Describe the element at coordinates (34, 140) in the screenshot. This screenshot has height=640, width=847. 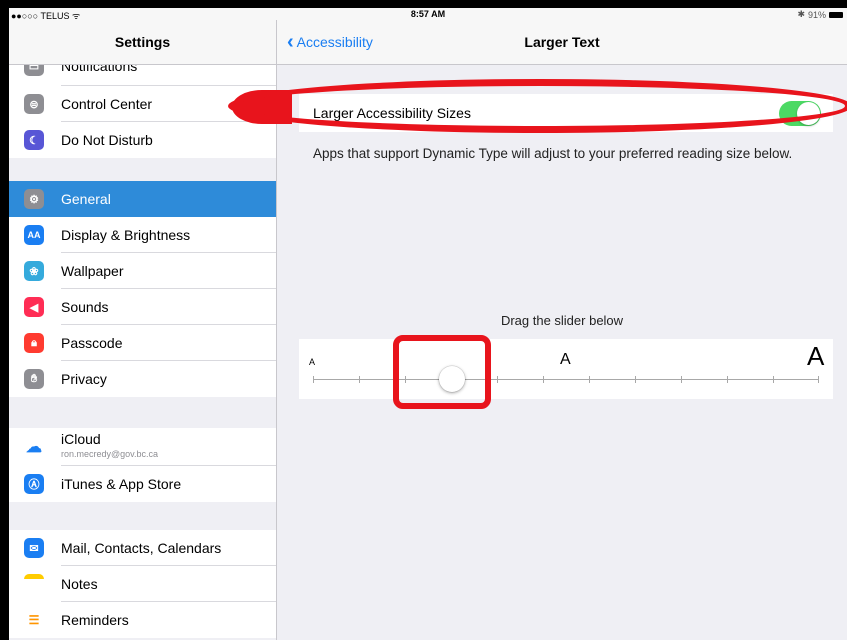
I see `moon-icon: ☾` at that location.